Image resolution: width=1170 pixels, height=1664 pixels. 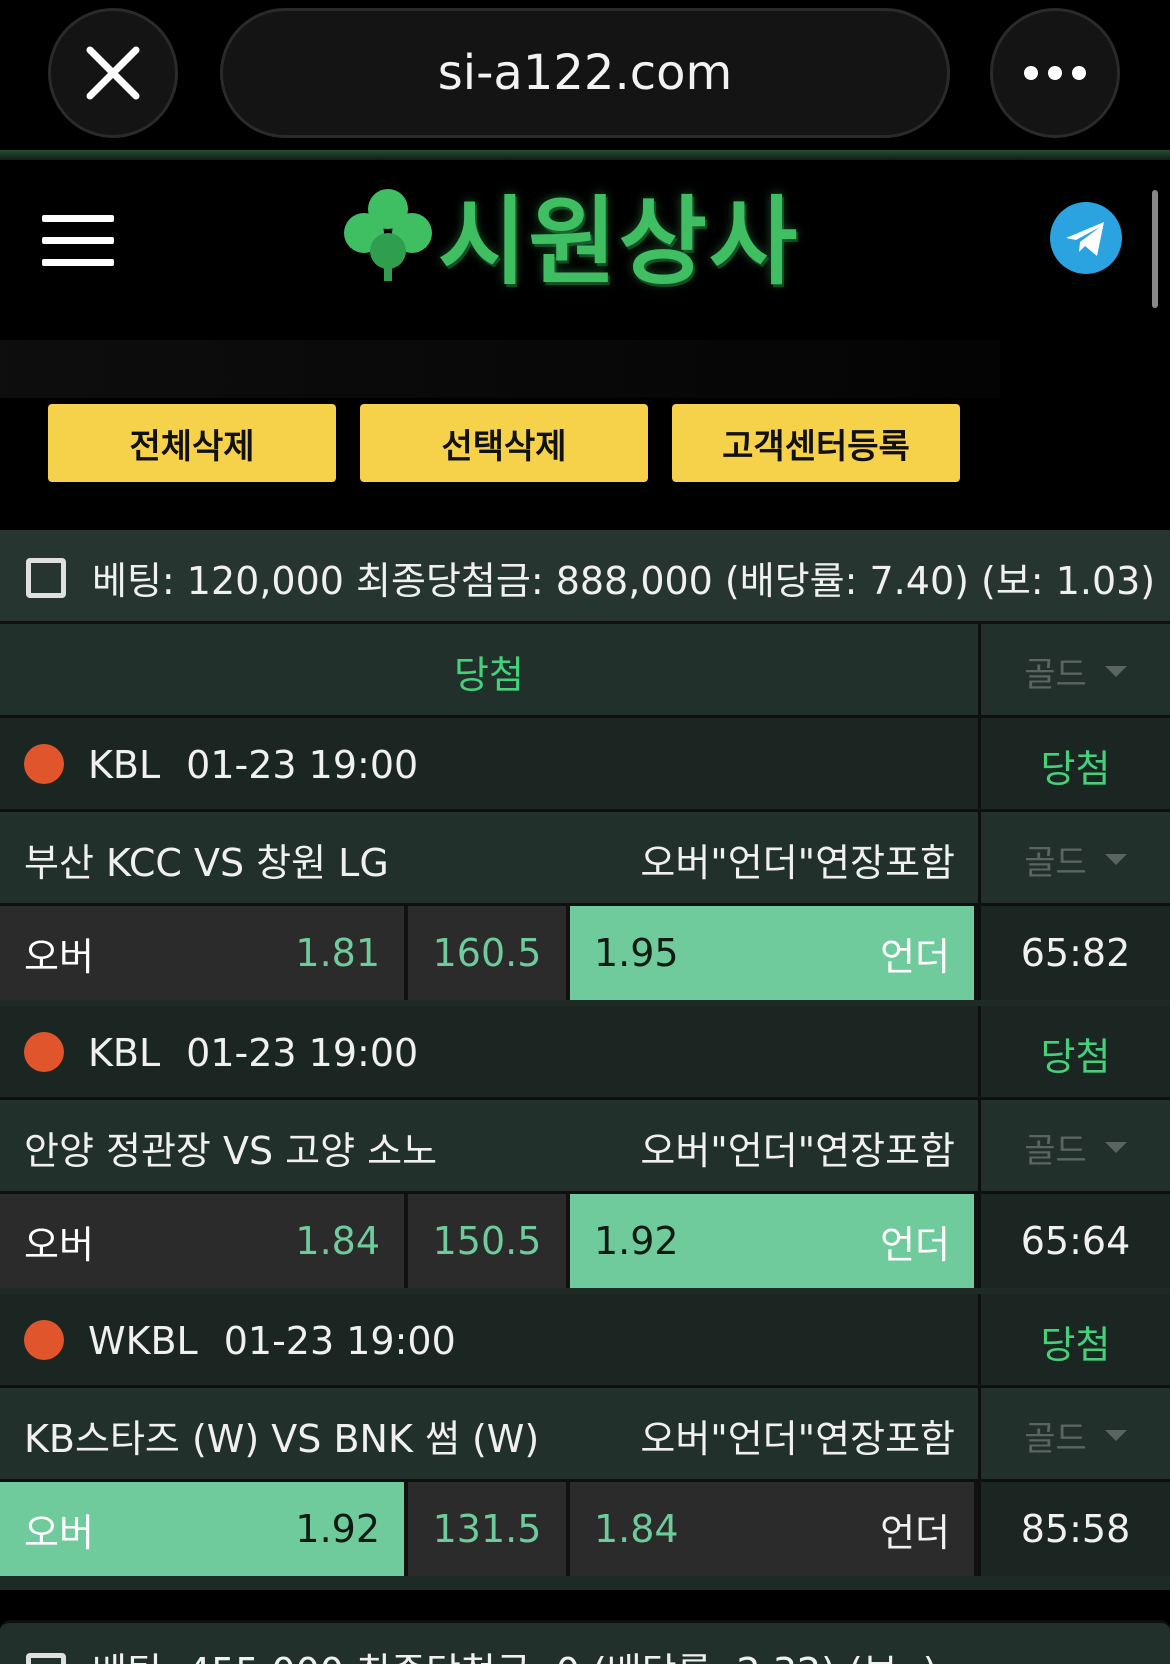 I want to click on clover-icon, so click(x=388, y=235).